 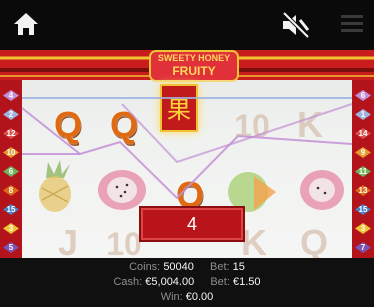 I want to click on right-payline-marker: 9, so click(x=363, y=152).